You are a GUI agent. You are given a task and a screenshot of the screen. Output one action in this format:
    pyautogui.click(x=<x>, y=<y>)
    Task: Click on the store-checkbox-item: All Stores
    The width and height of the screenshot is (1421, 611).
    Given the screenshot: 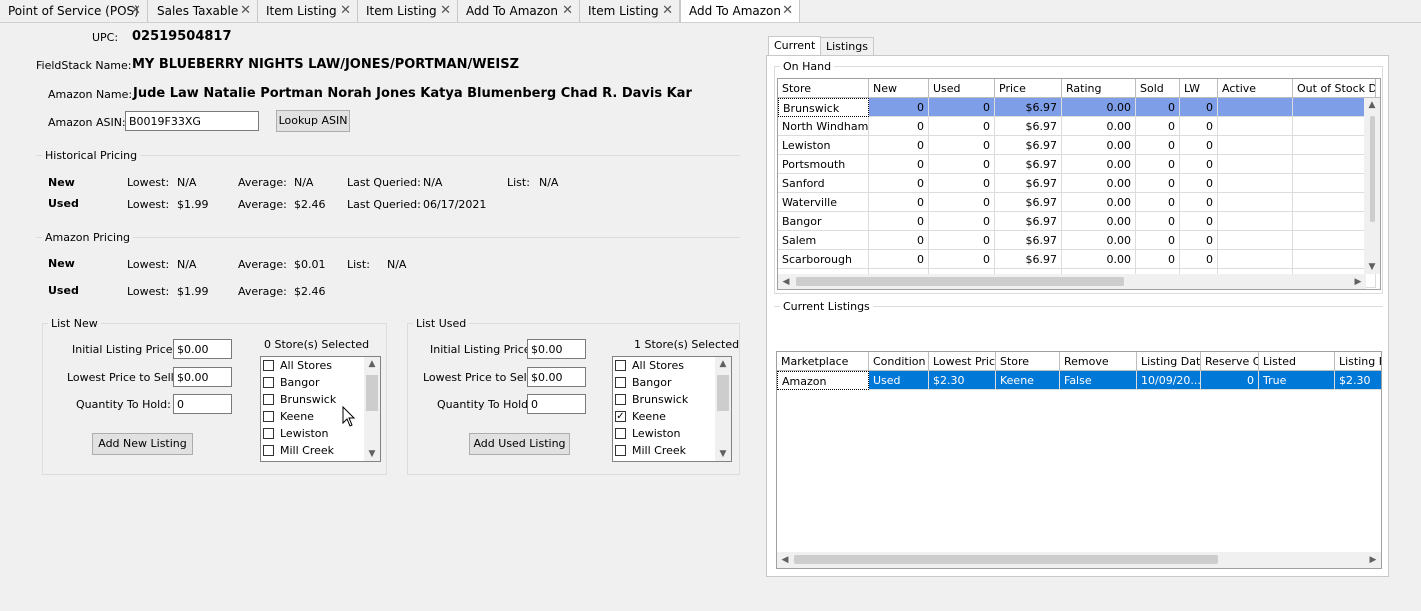 What is the action you would take?
    pyautogui.click(x=297, y=365)
    